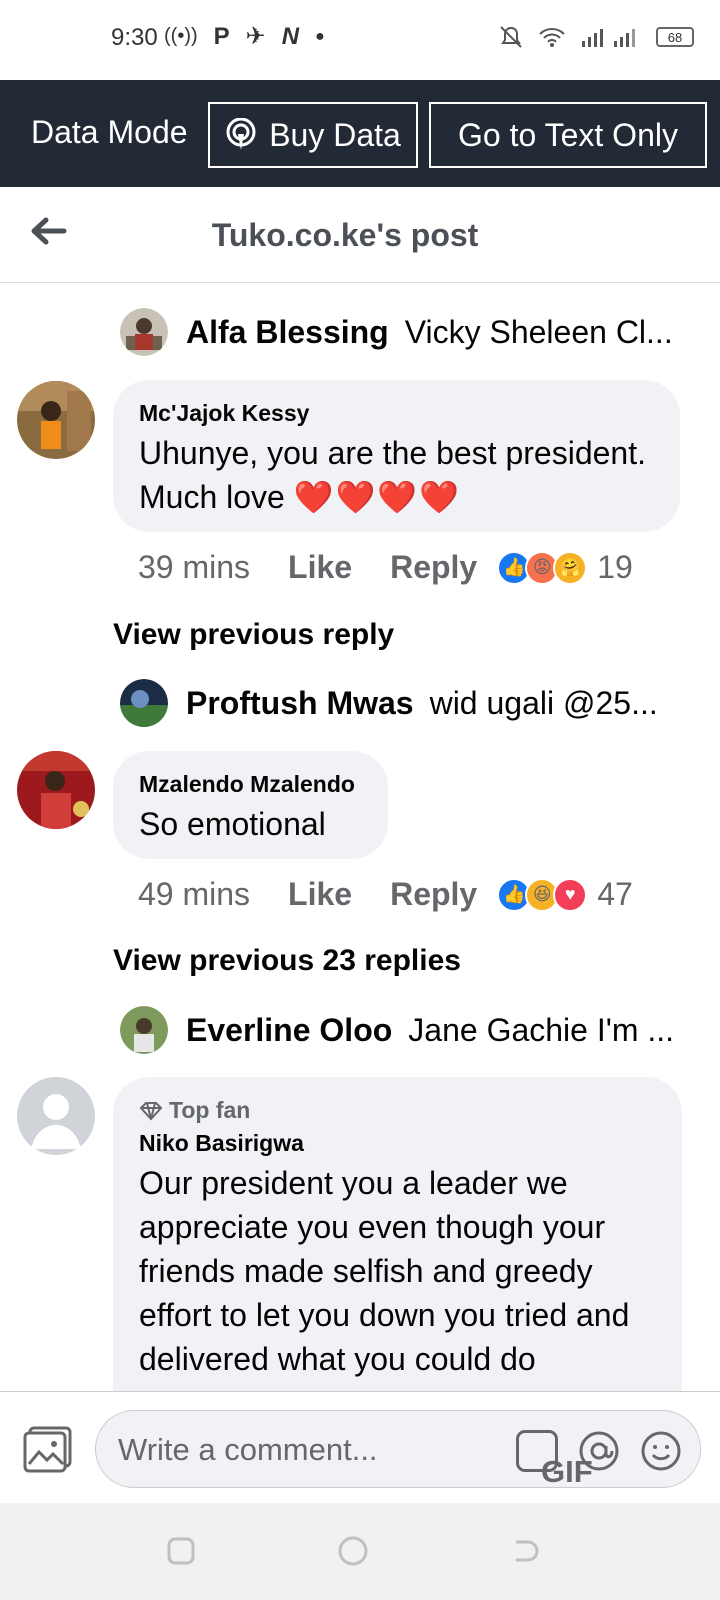 The width and height of the screenshot is (720, 1600). What do you see at coordinates (181, 1551) in the screenshot?
I see `recents-icon` at bounding box center [181, 1551].